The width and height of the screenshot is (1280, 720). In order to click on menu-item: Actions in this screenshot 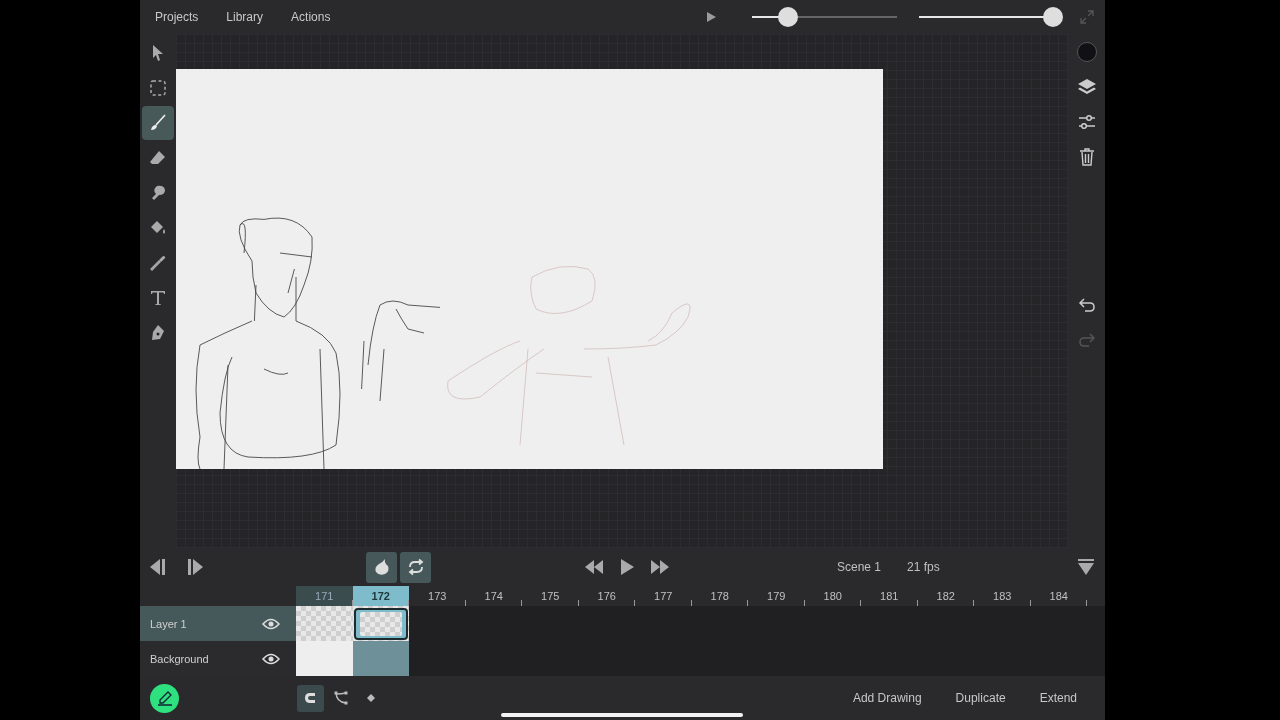, I will do `click(311, 17)`.